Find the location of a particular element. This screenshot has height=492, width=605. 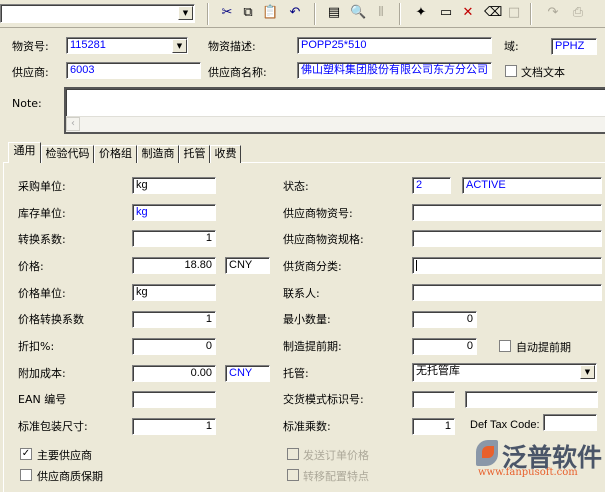

multiple-field: 1 is located at coordinates (433, 426).